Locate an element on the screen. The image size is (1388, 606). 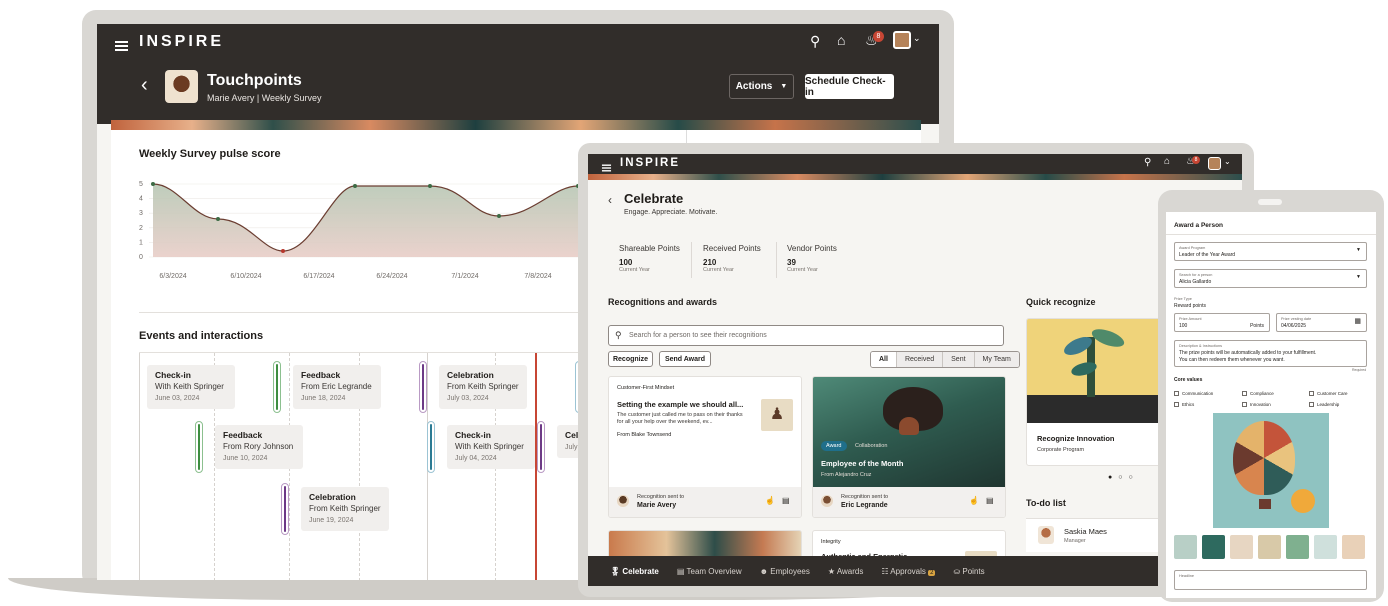
balloon-image is located at coordinates (1264, 458).